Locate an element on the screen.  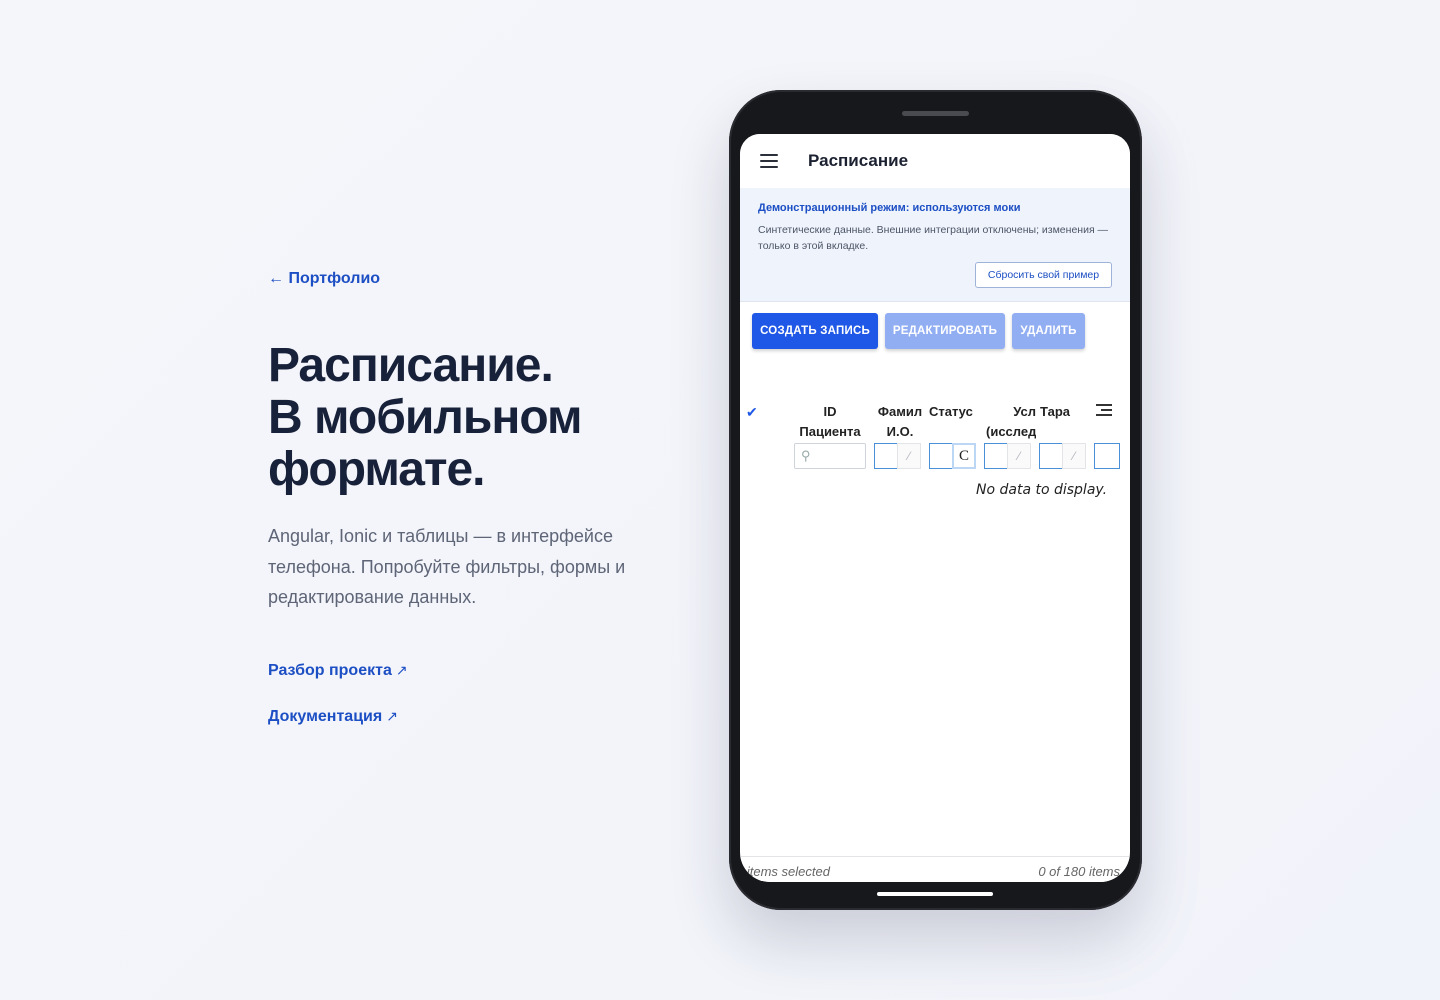
page-title: Расписание. В мобильном формате. is located at coordinates (478, 418).